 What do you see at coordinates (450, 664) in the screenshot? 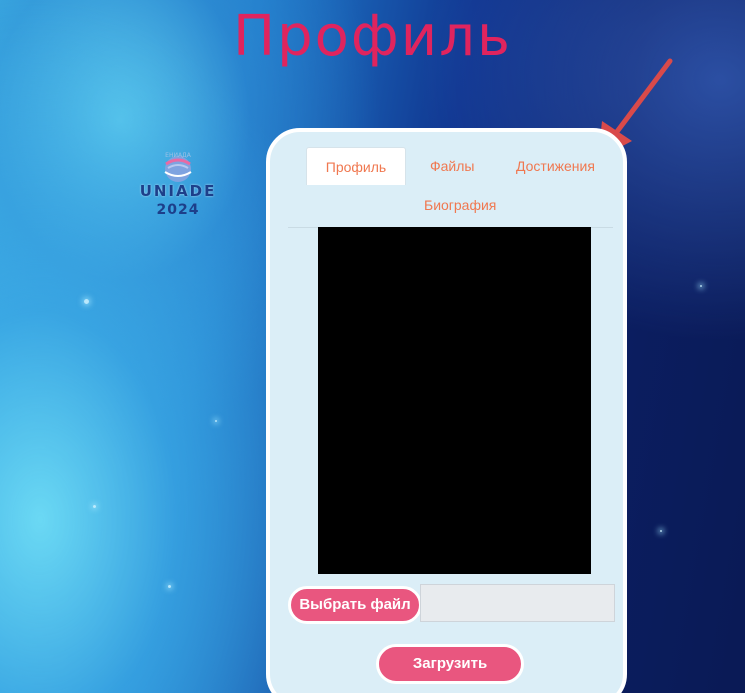
I see `upload-button: Загрузить` at bounding box center [450, 664].